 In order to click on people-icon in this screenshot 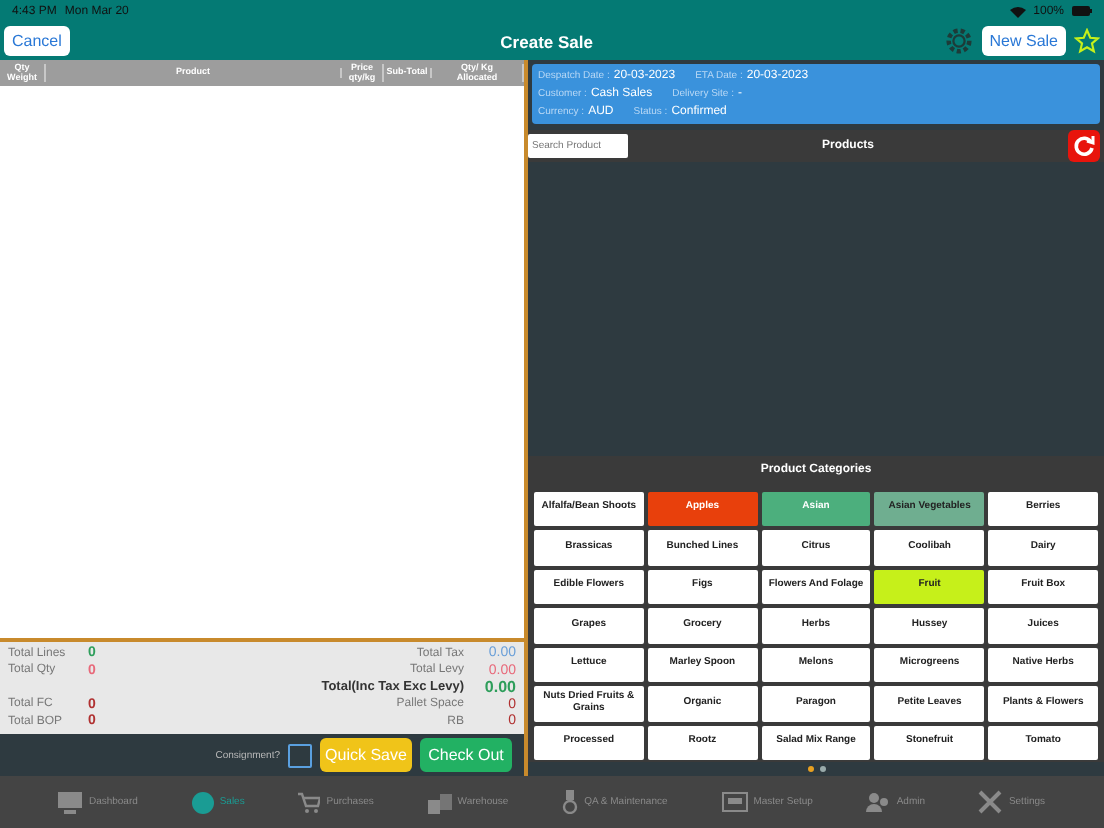, I will do `click(878, 802)`.